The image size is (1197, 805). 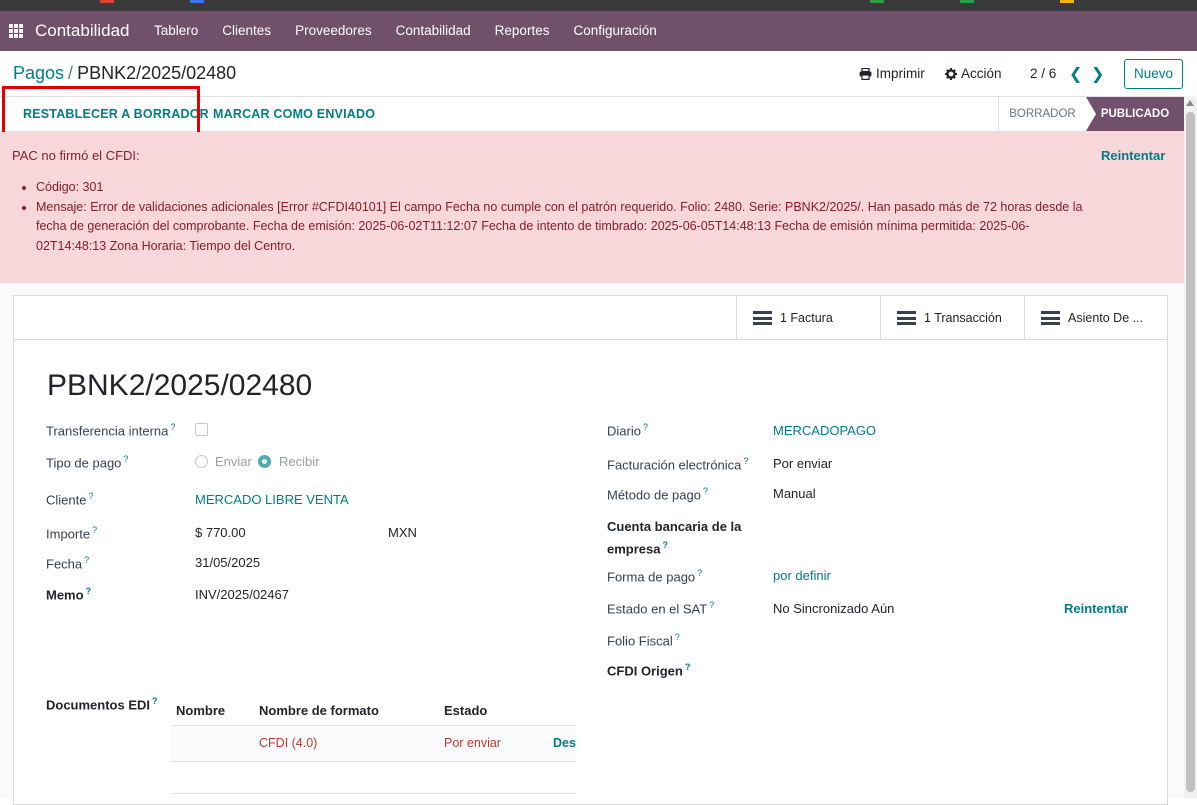 I want to click on record-title: PBNK2/2025/02480, so click(x=180, y=385).